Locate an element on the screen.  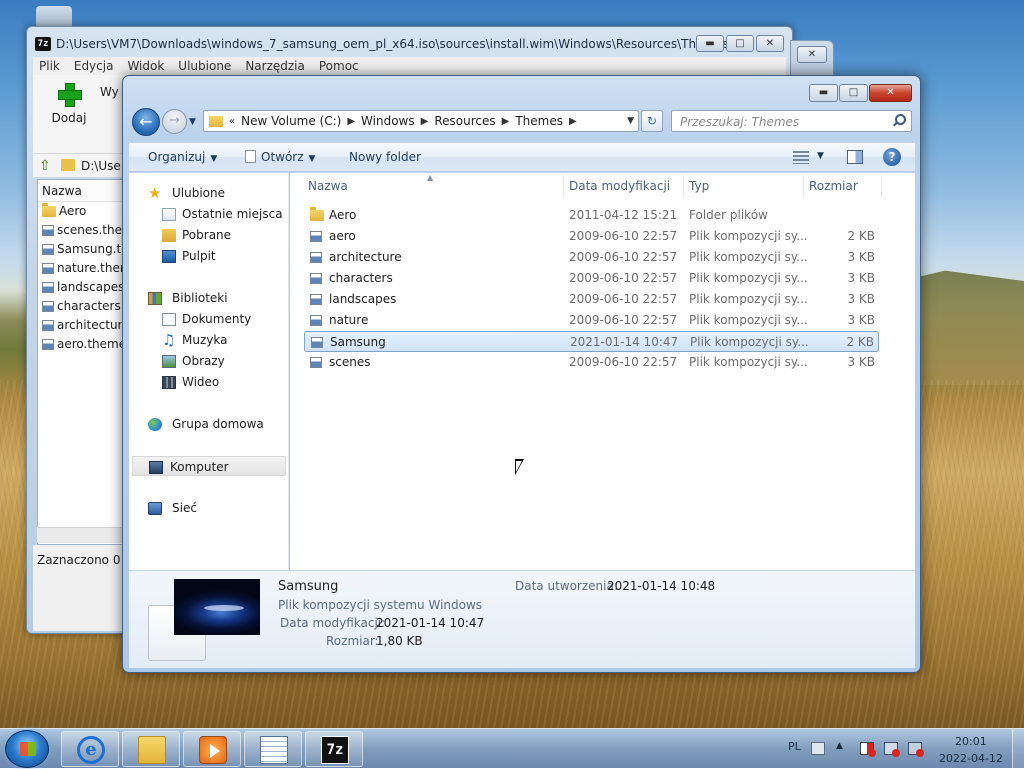
taskbar-windows-explorer is located at coordinates (151, 749).